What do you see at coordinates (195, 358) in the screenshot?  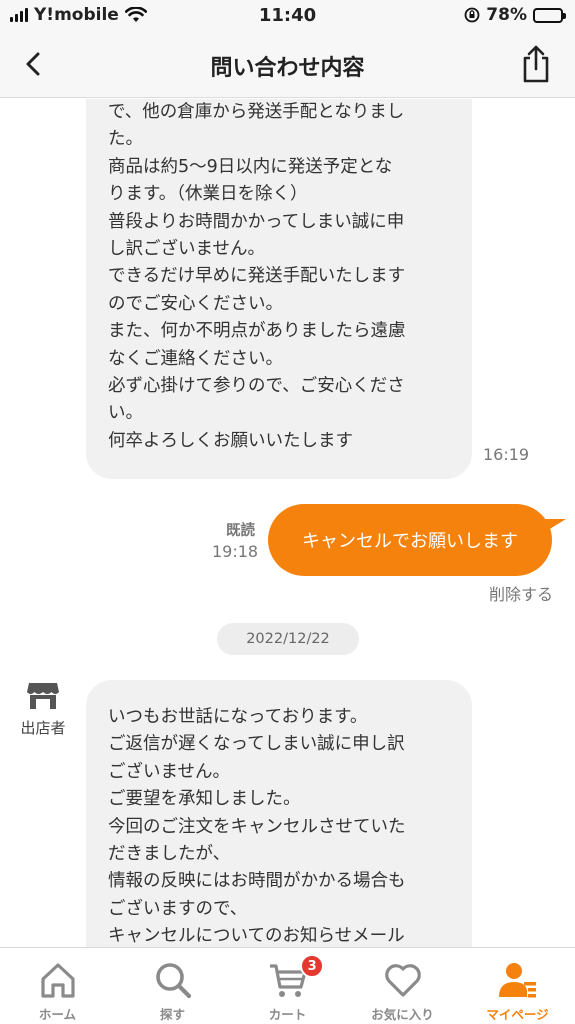 I see `message-line: なくご連絡ください。` at bounding box center [195, 358].